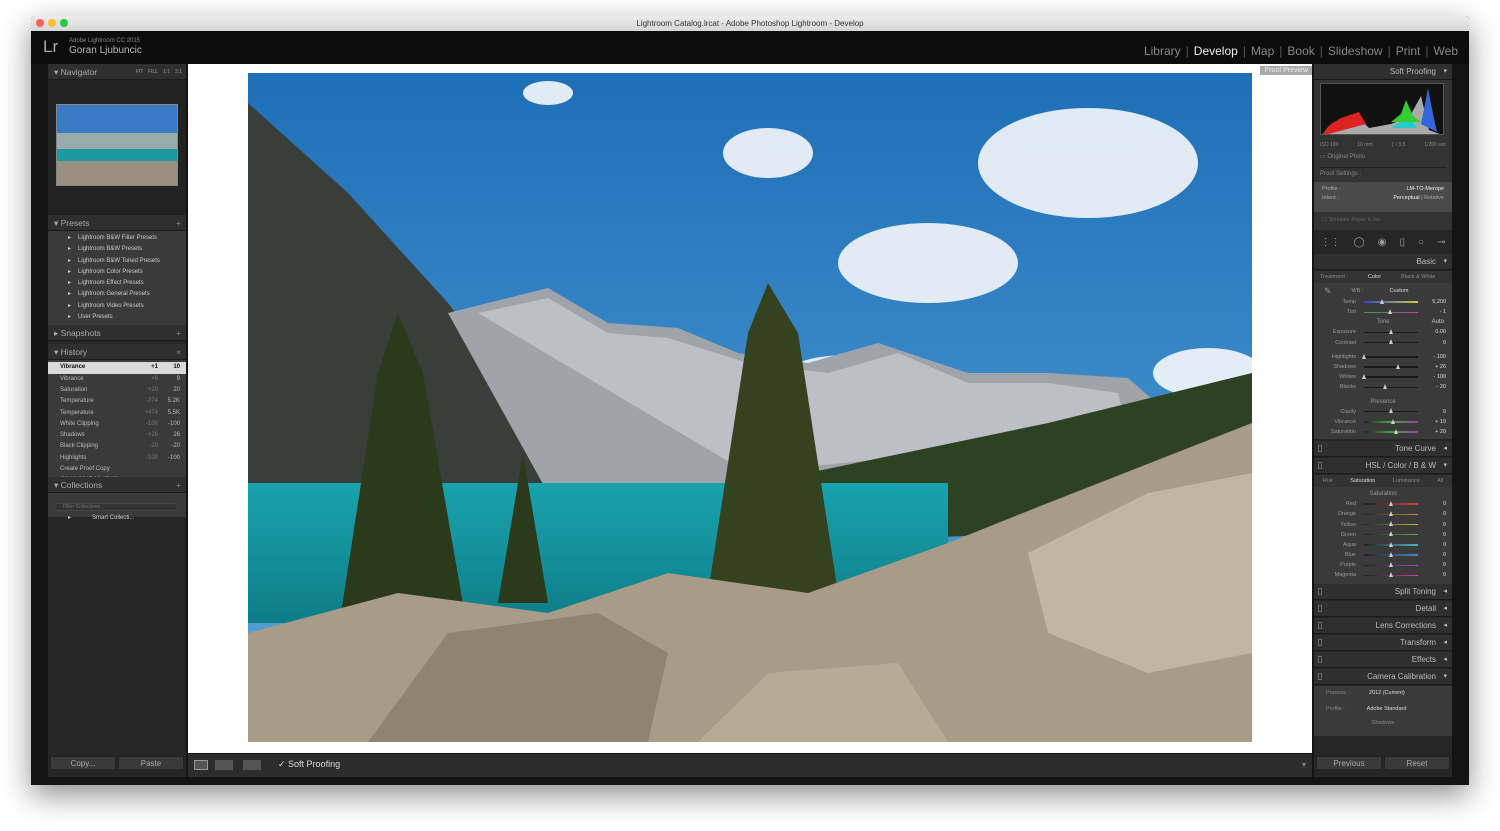  I want to click on preset-folder: Lightroom General Presets, so click(117, 295).